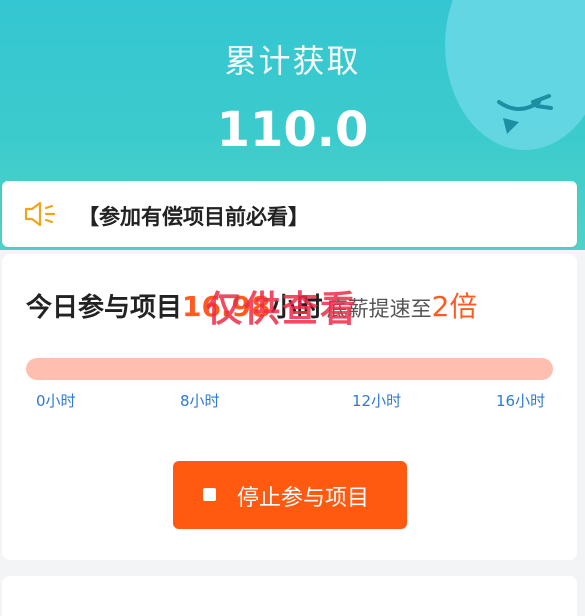 The height and width of the screenshot is (616, 585). I want to click on stop-icon, so click(209, 494).